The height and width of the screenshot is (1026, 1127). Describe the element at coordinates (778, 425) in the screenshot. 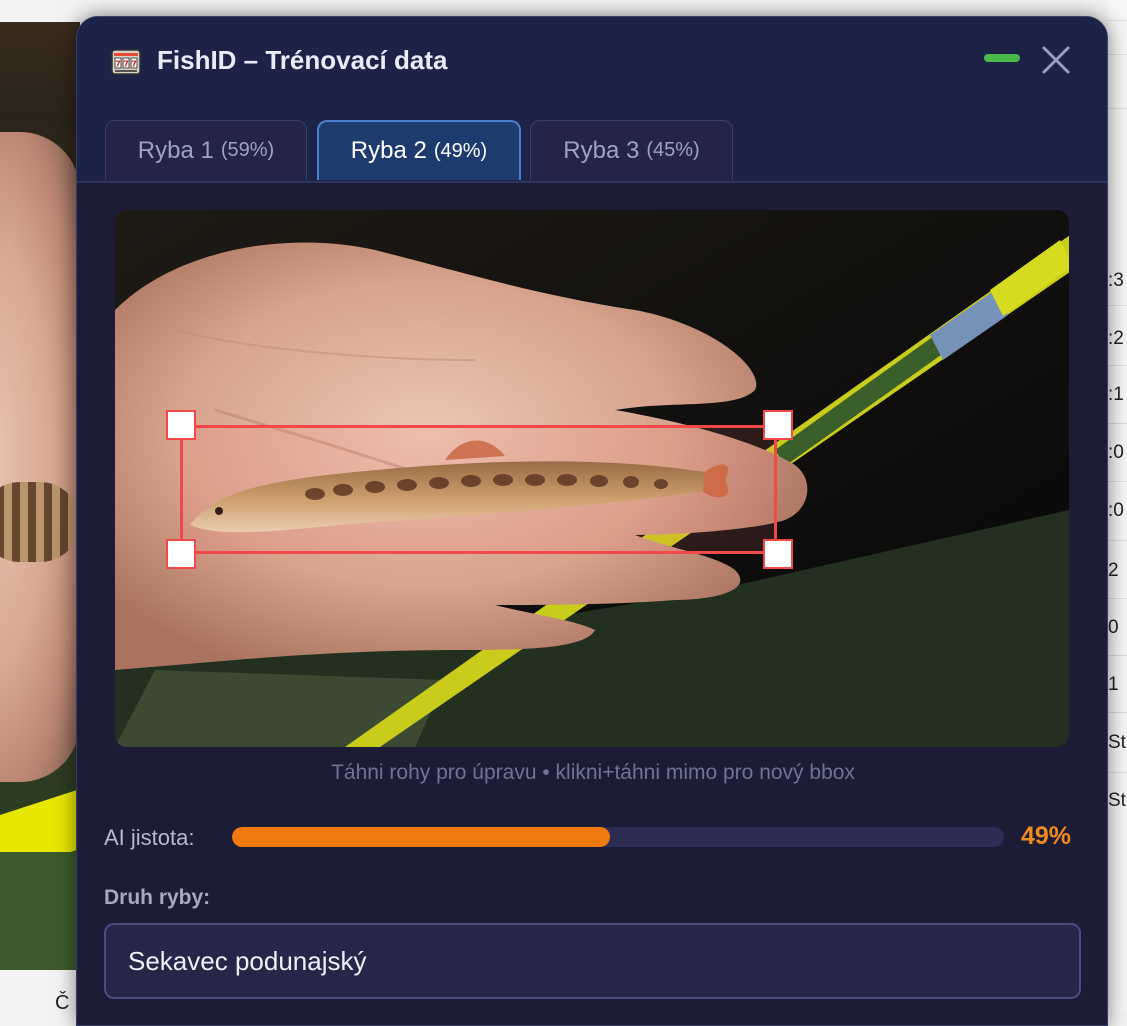

I see `bbox-handle-top-right` at that location.